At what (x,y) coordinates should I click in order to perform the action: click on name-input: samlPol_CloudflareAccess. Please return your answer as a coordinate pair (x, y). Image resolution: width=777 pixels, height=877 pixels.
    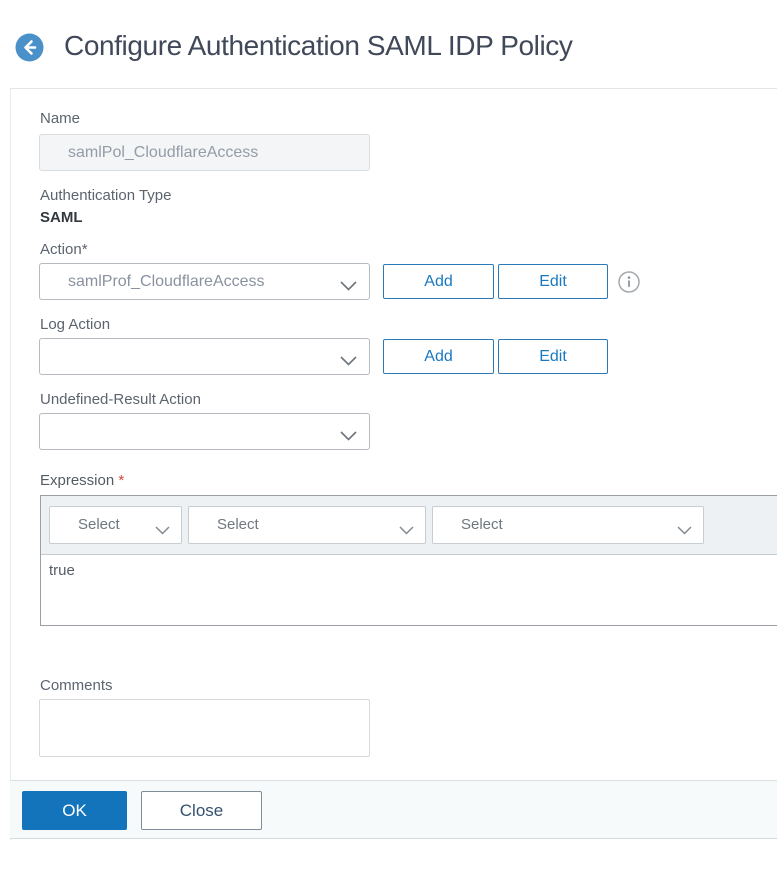
    Looking at the image, I should click on (204, 152).